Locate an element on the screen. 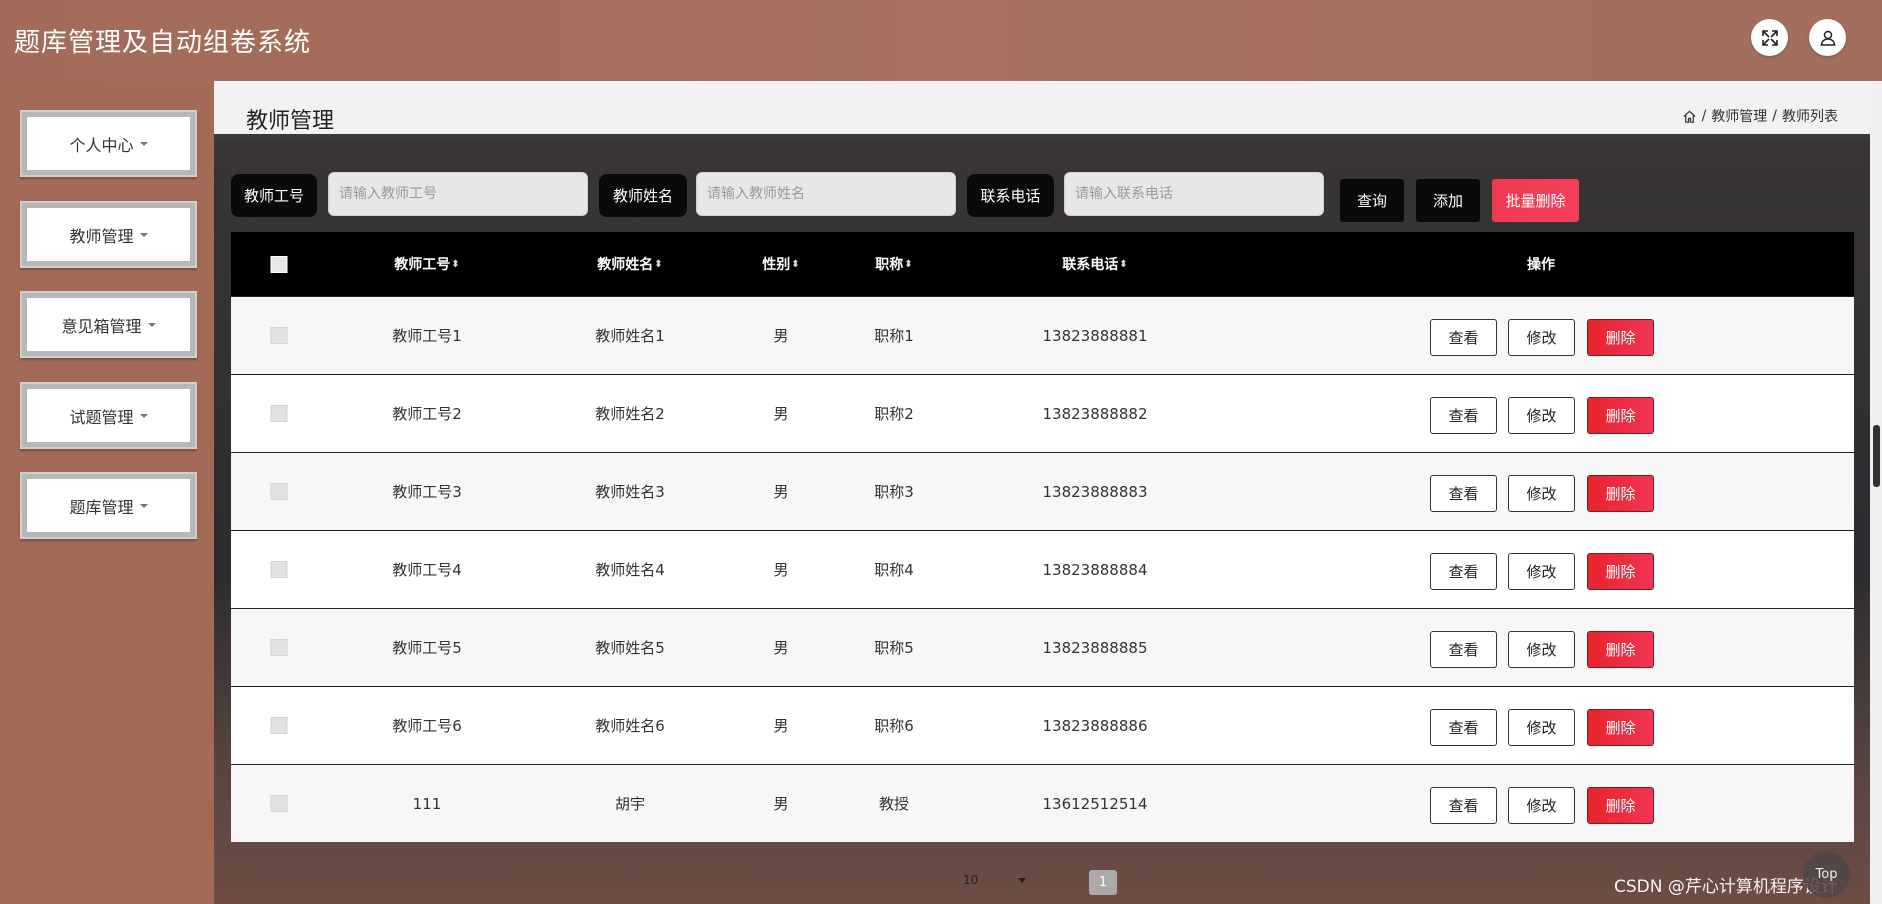 The height and width of the screenshot is (904, 1882). header-label: 教师姓名 is located at coordinates (625, 265).